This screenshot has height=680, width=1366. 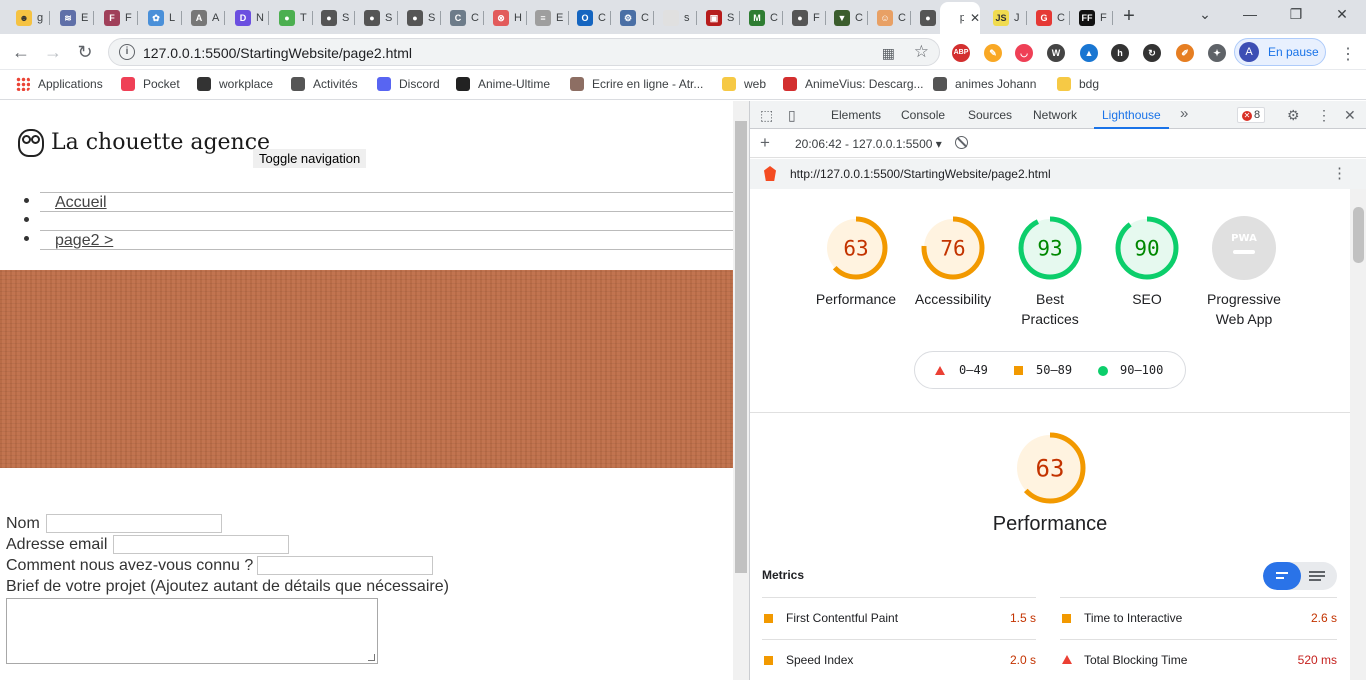 What do you see at coordinates (921, 52) in the screenshot?
I see `bookmark-star-icon: ☆` at bounding box center [921, 52].